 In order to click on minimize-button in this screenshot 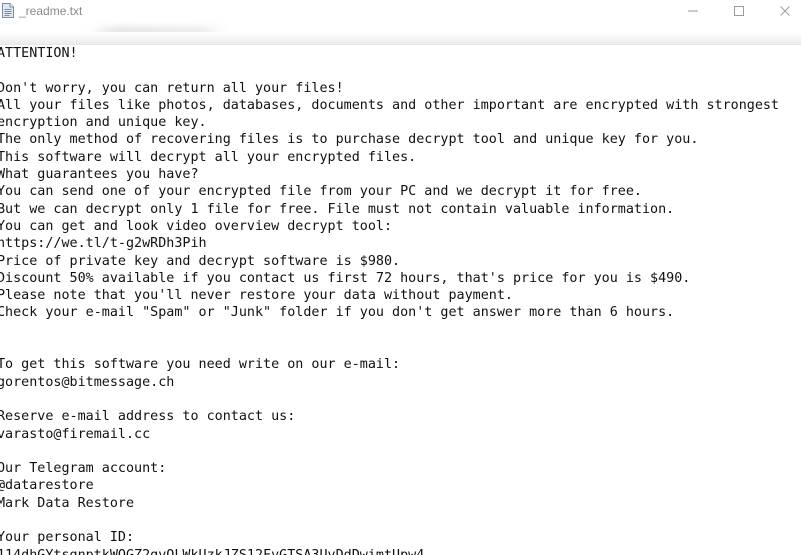, I will do `click(693, 12)`.